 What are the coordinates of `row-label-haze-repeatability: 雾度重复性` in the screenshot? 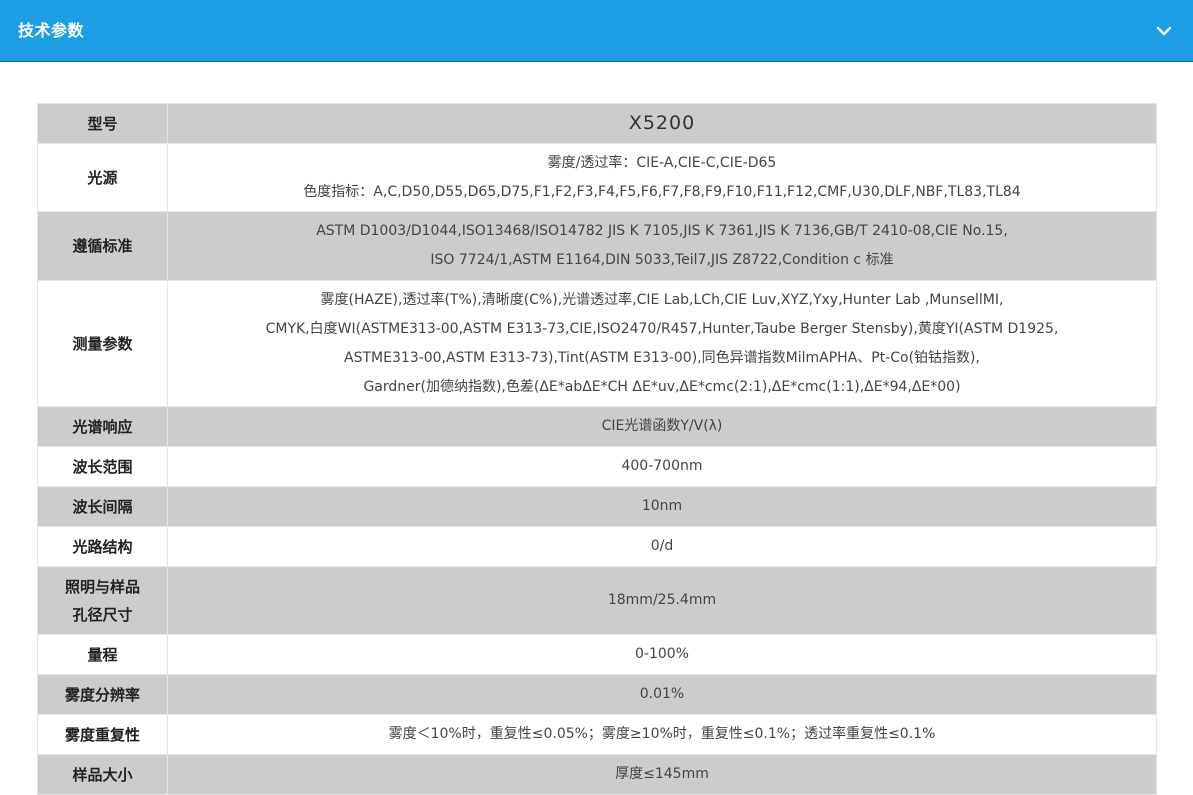 It's located at (102, 734).